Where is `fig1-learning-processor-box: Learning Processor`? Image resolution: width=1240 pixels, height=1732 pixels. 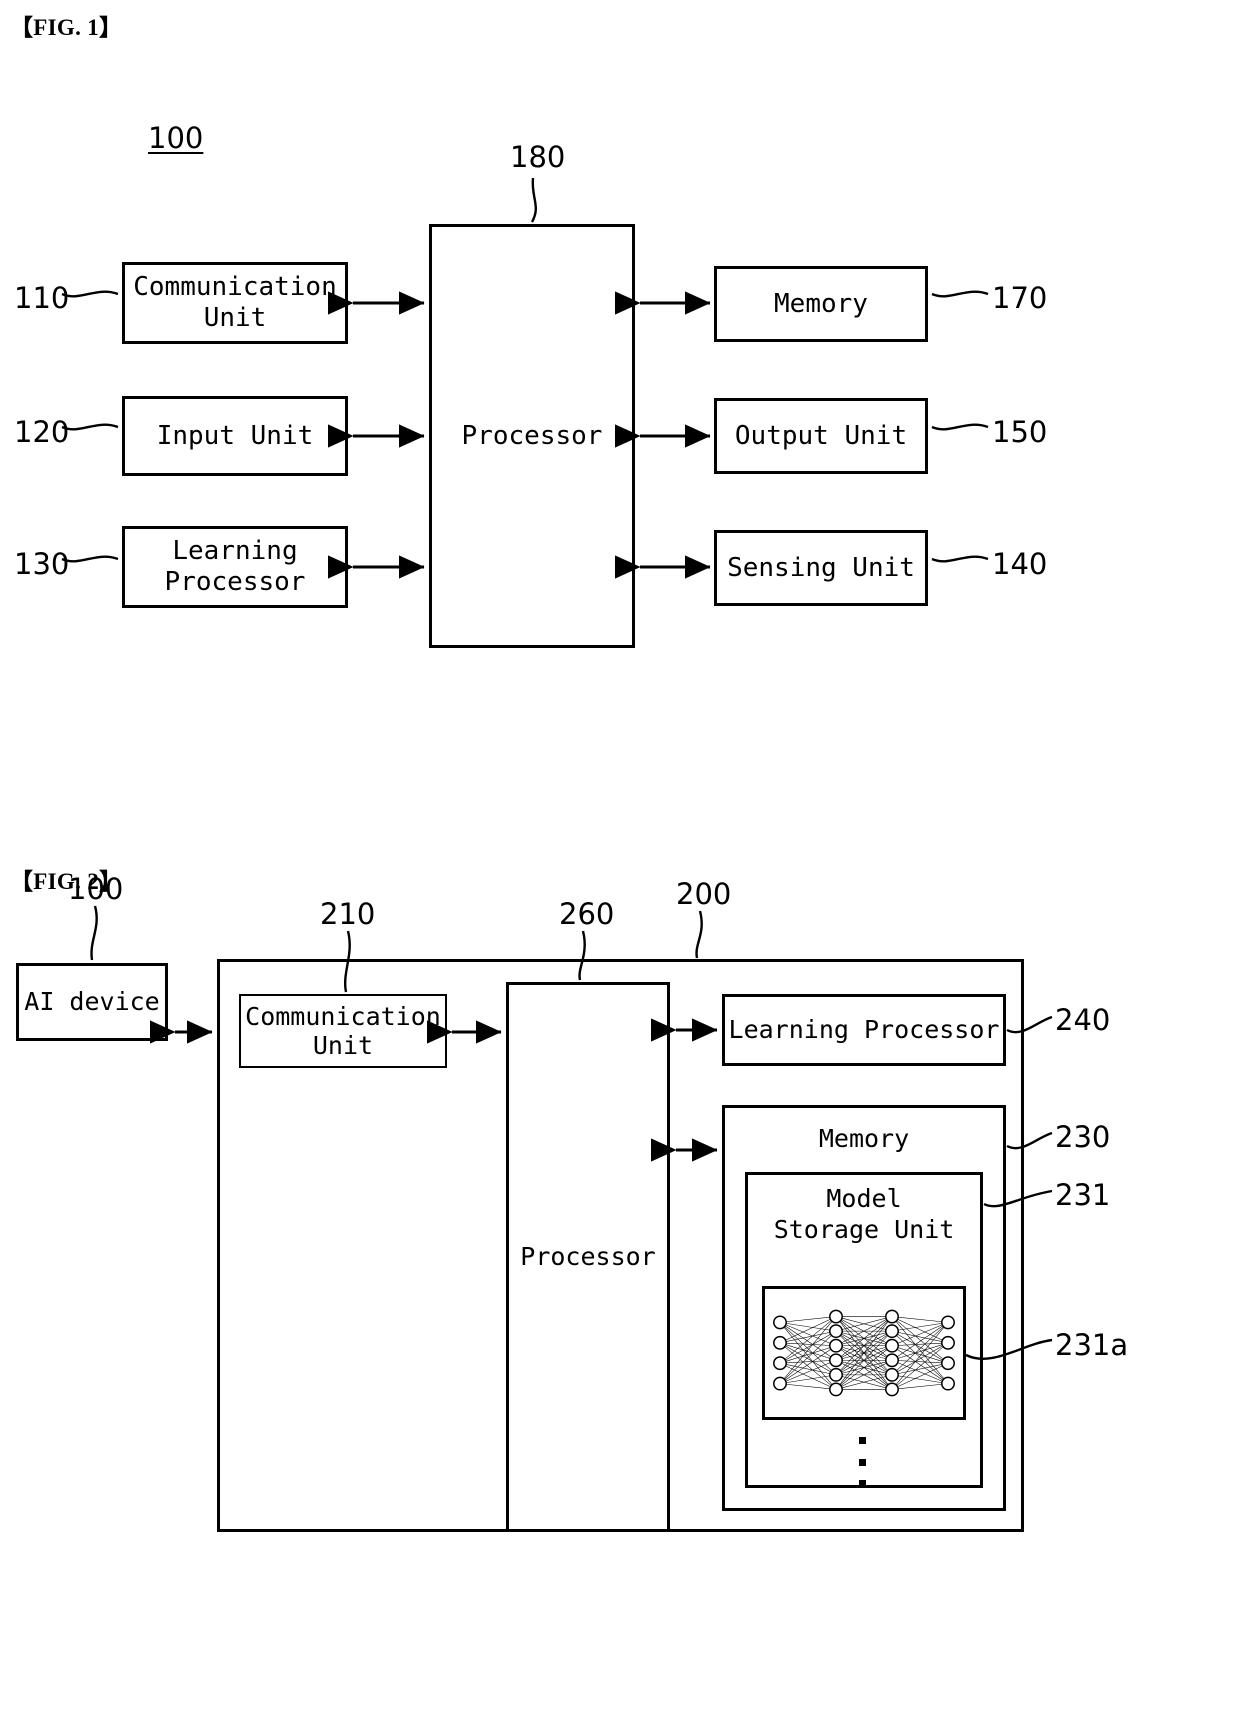
fig1-learning-processor-box: Learning Processor is located at coordinates (235, 567).